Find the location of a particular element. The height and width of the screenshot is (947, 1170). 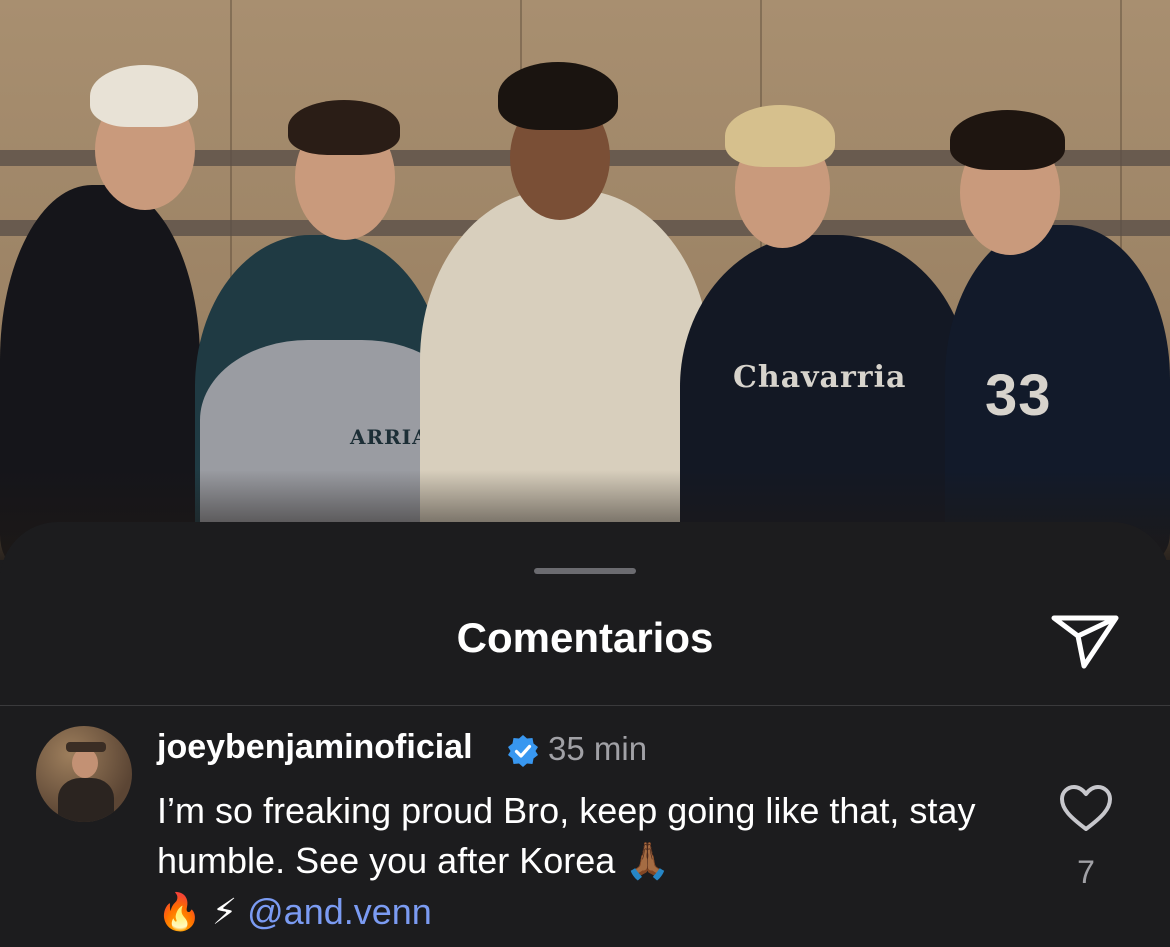

heart-outline-icon is located at coordinates (1086, 808).